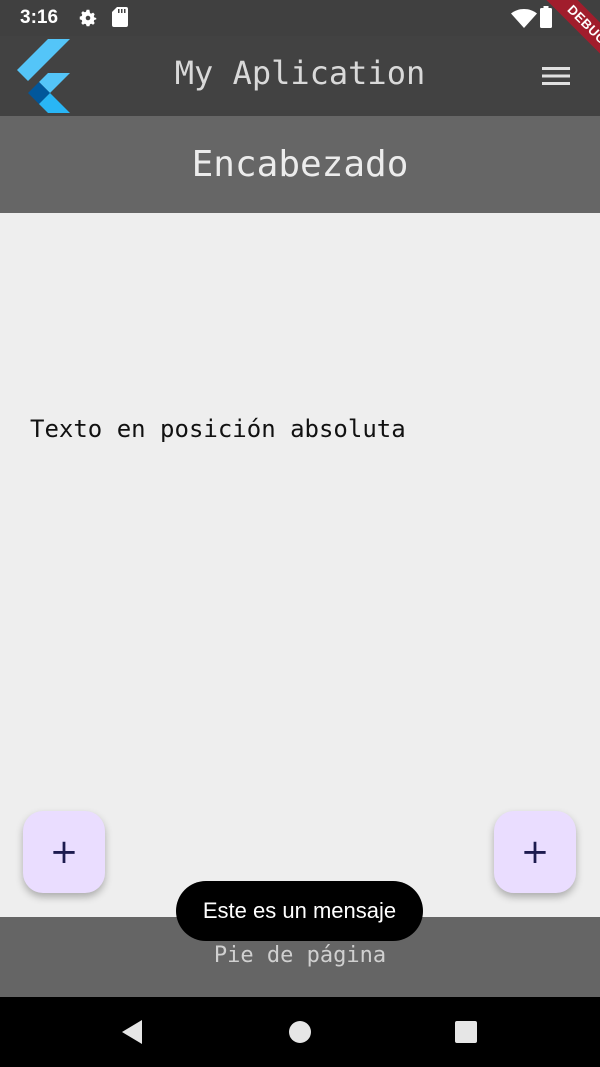 The height and width of the screenshot is (1067, 600). What do you see at coordinates (466, 1032) in the screenshot?
I see `recents-icon` at bounding box center [466, 1032].